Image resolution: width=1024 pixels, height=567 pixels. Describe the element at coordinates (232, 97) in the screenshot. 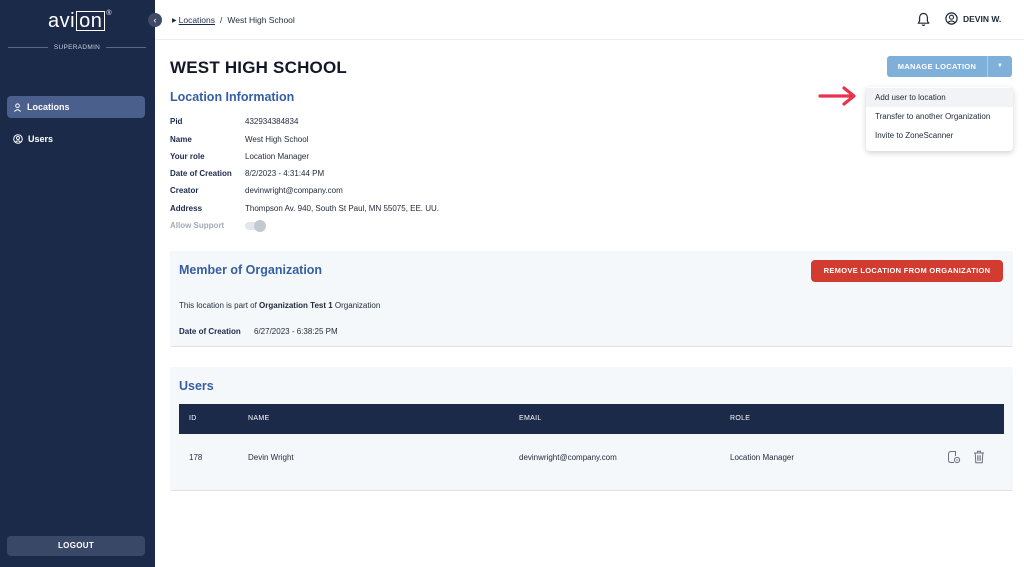

I see `location-information-title: Location Information` at that location.